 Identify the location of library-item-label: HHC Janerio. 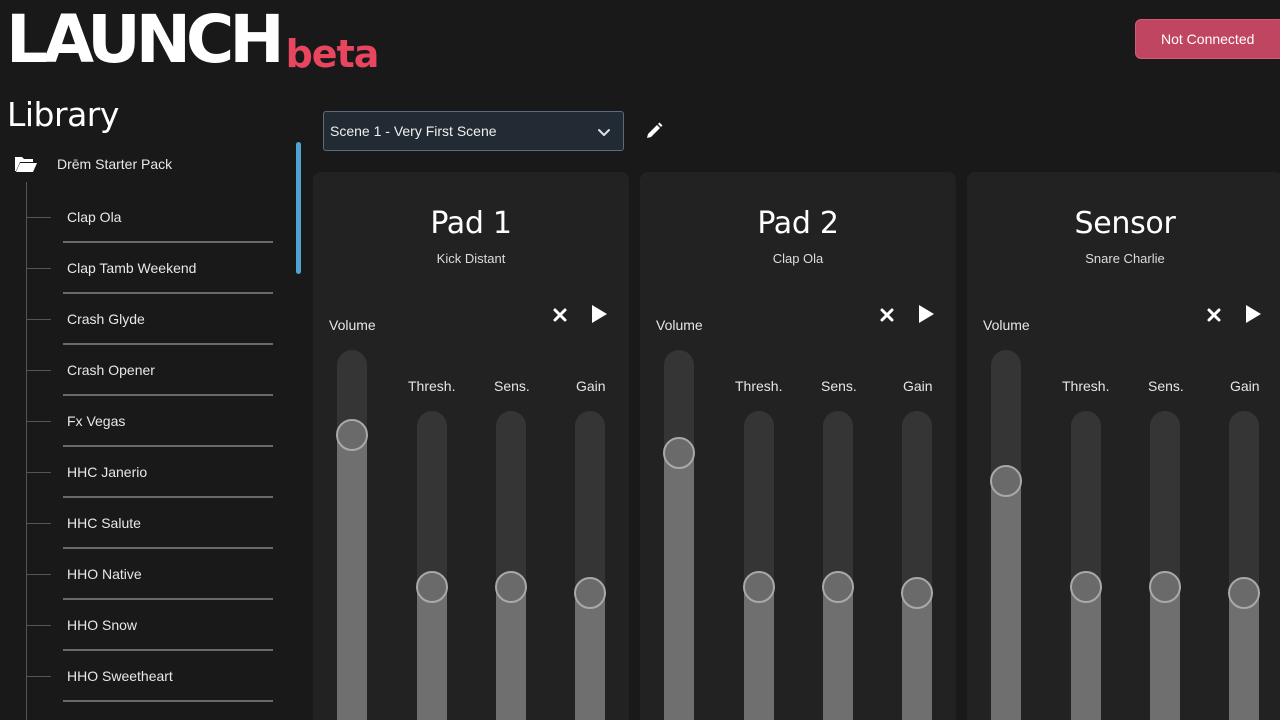
(107, 472).